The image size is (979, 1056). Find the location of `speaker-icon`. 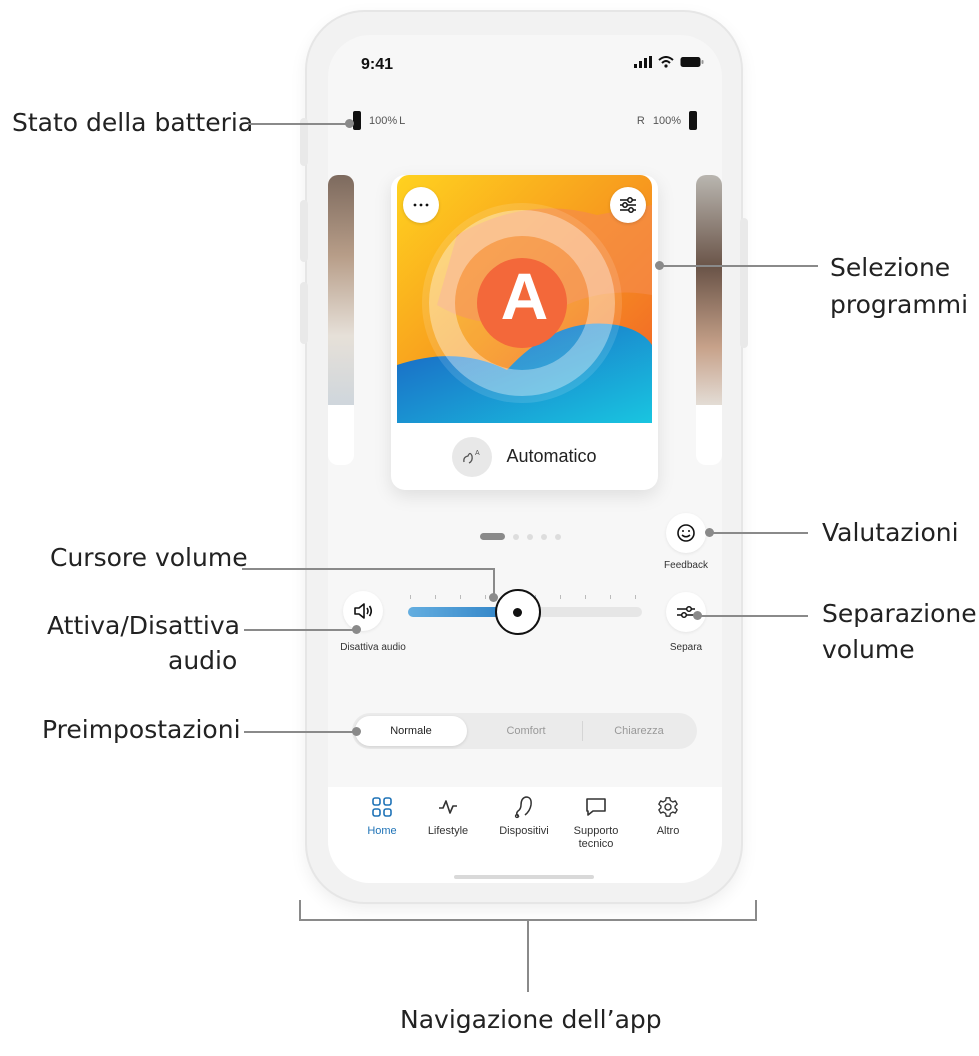

speaker-icon is located at coordinates (363, 611).